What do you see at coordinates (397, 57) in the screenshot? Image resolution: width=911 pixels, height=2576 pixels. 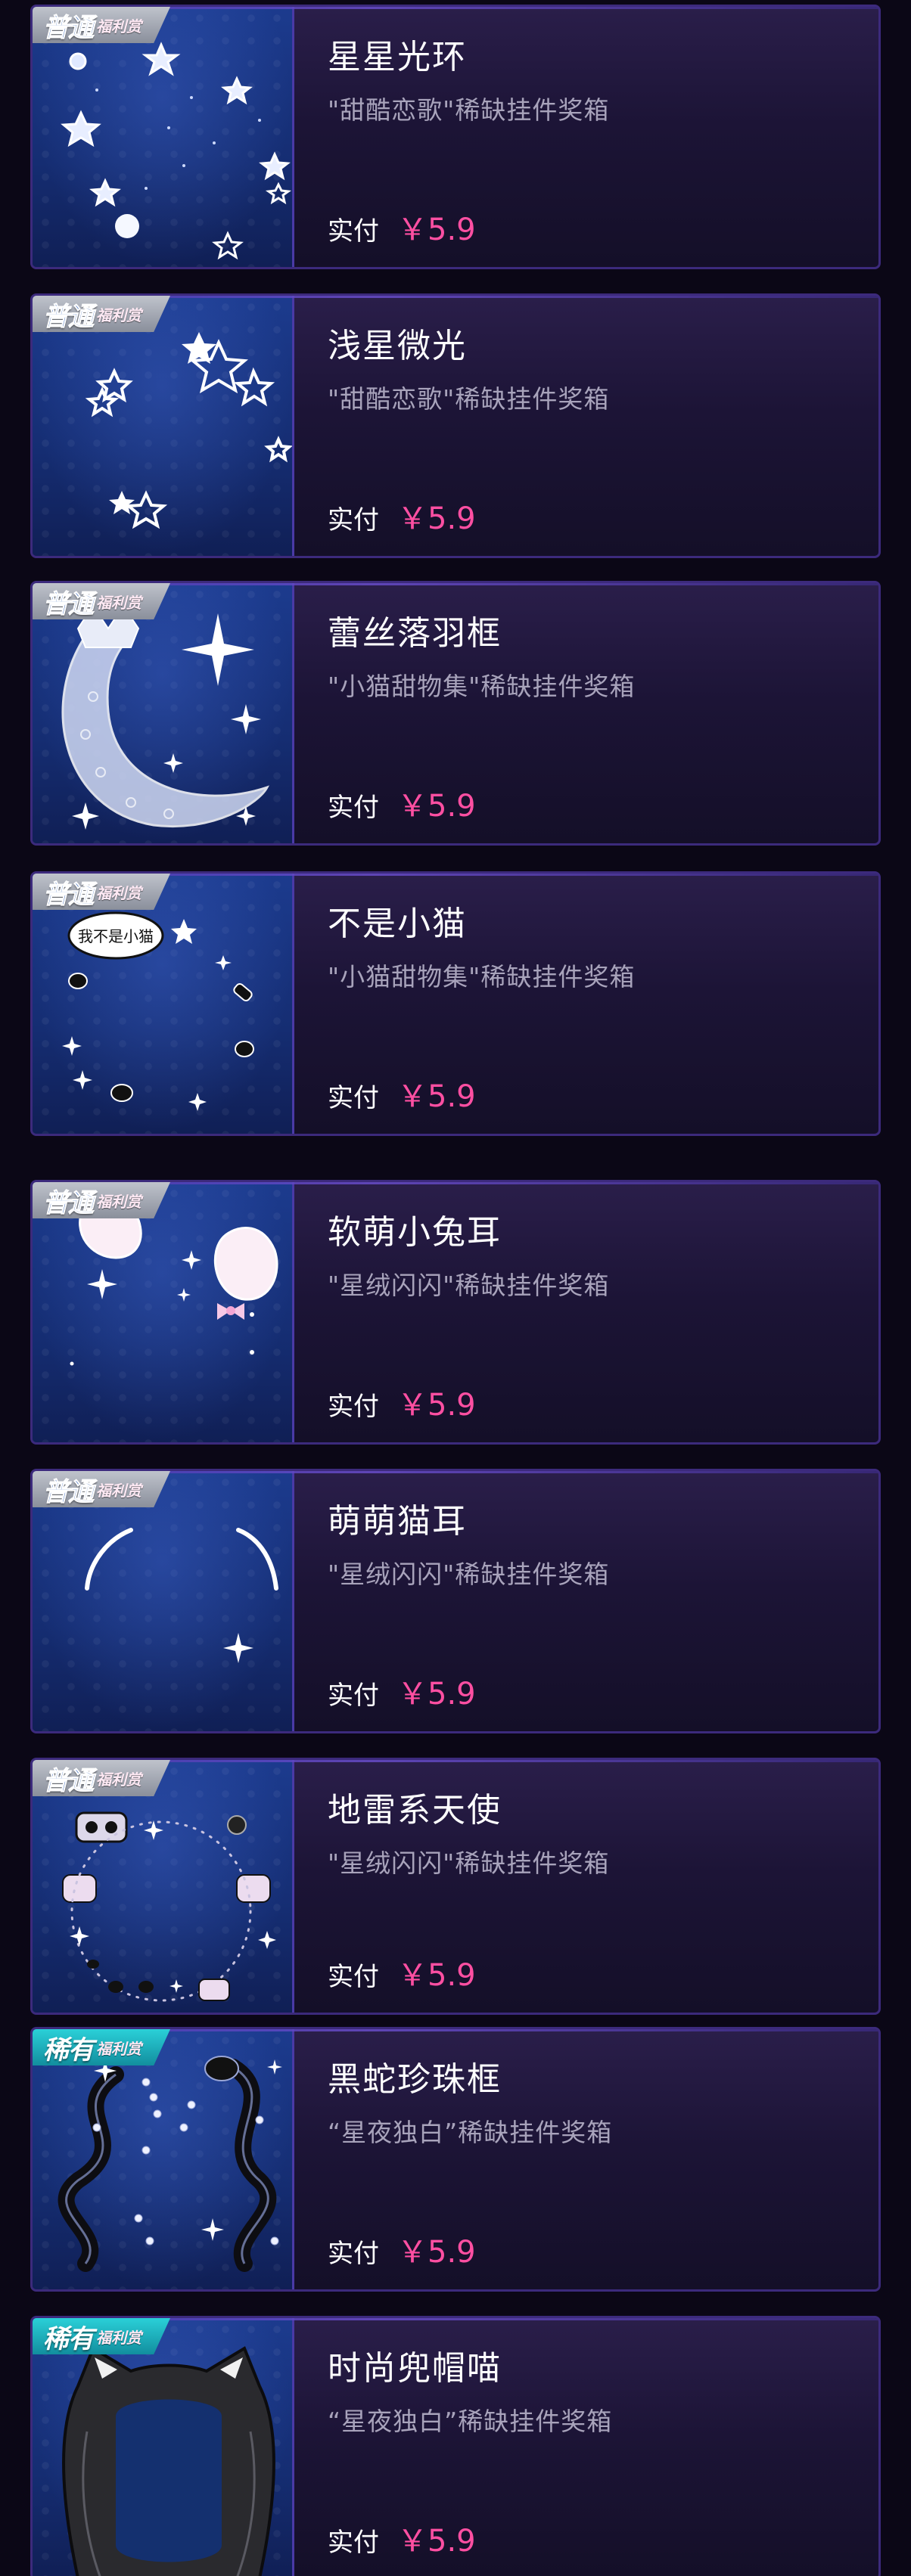 I see `item-title: 星星光环` at bounding box center [397, 57].